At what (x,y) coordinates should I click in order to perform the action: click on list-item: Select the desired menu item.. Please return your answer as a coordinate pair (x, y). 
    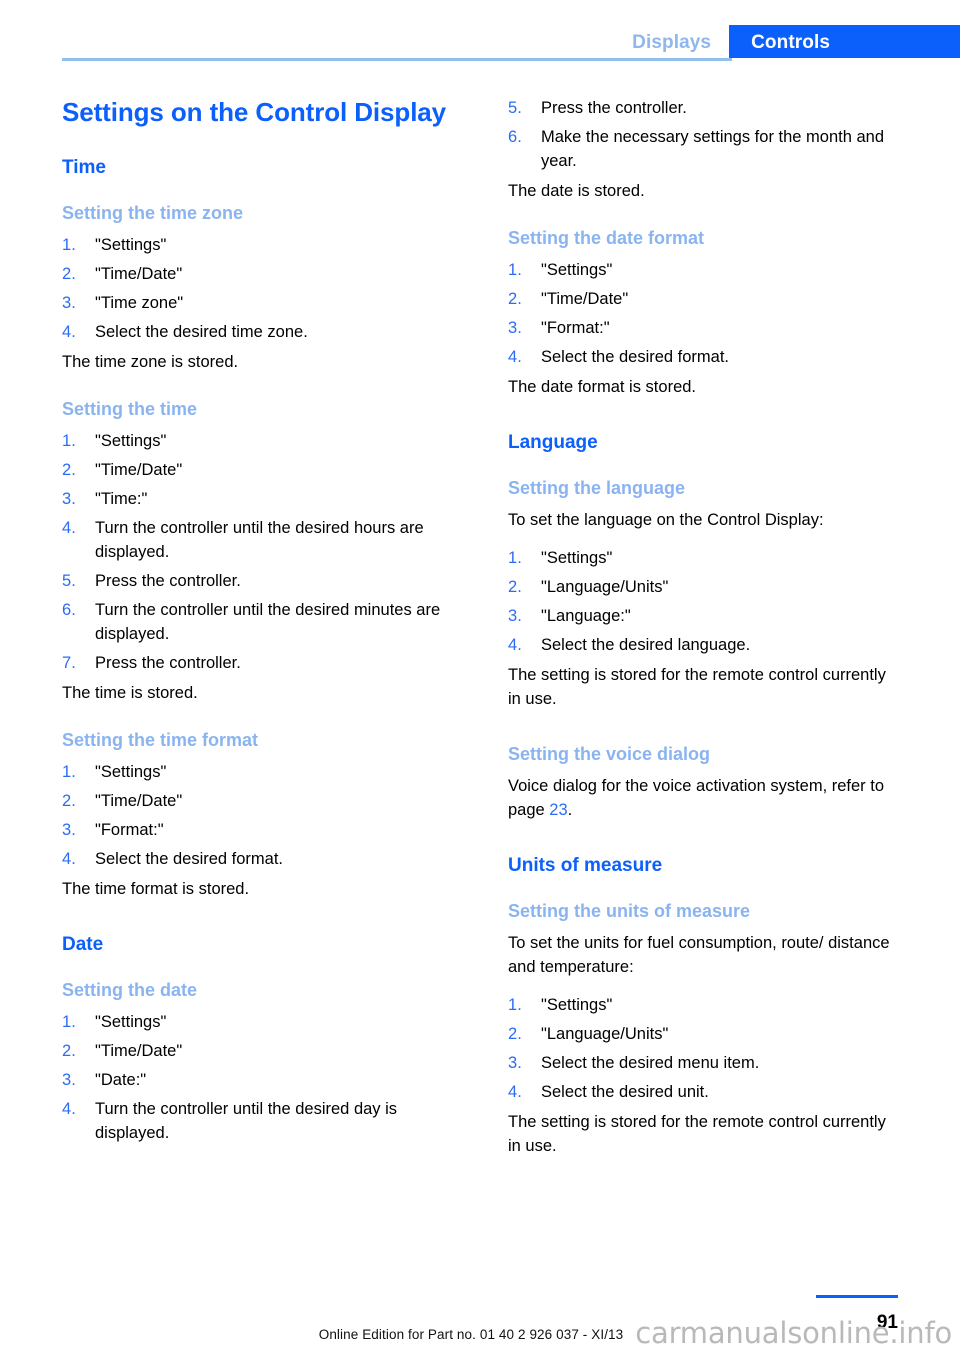
    Looking at the image, I should click on (634, 1063).